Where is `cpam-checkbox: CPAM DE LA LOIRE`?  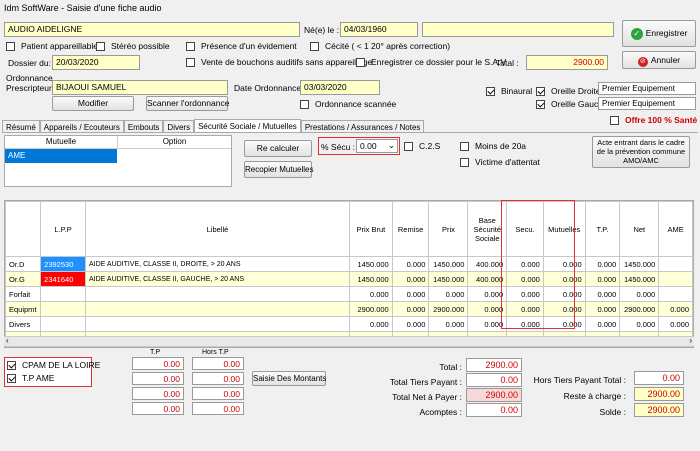
cpam-checkbox: CPAM DE LA LOIRE is located at coordinates (53, 365).